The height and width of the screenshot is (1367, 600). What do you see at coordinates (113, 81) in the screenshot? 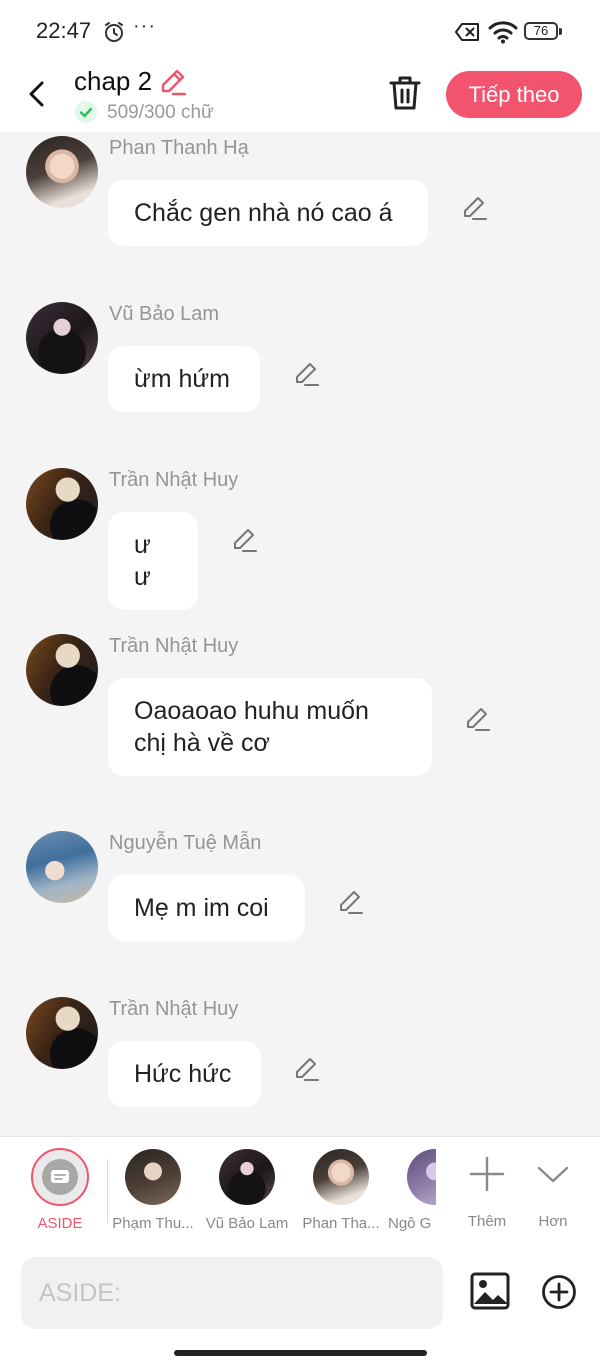
I see `chapter-title: chap 2` at bounding box center [113, 81].